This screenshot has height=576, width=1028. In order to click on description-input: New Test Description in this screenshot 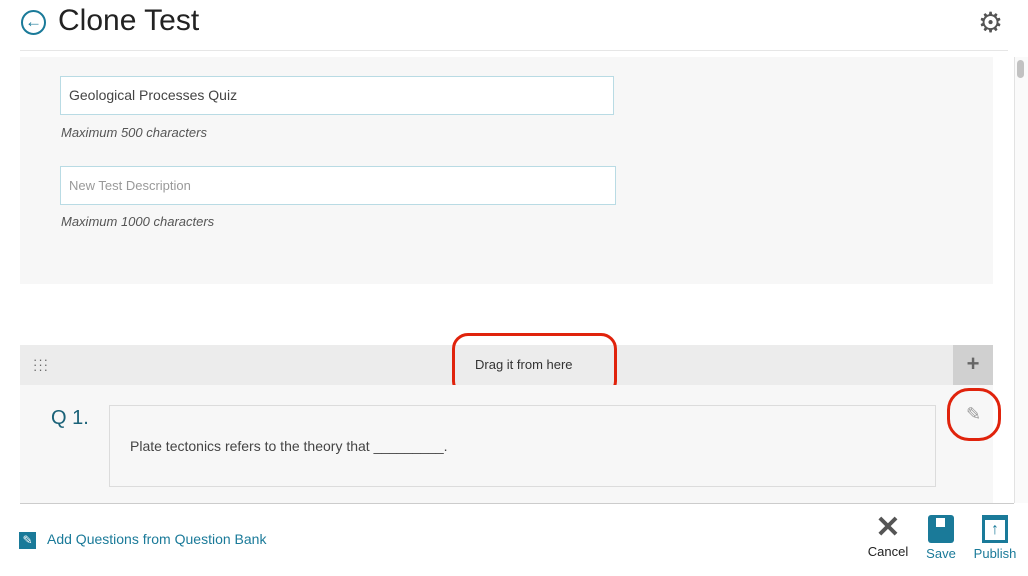, I will do `click(338, 185)`.